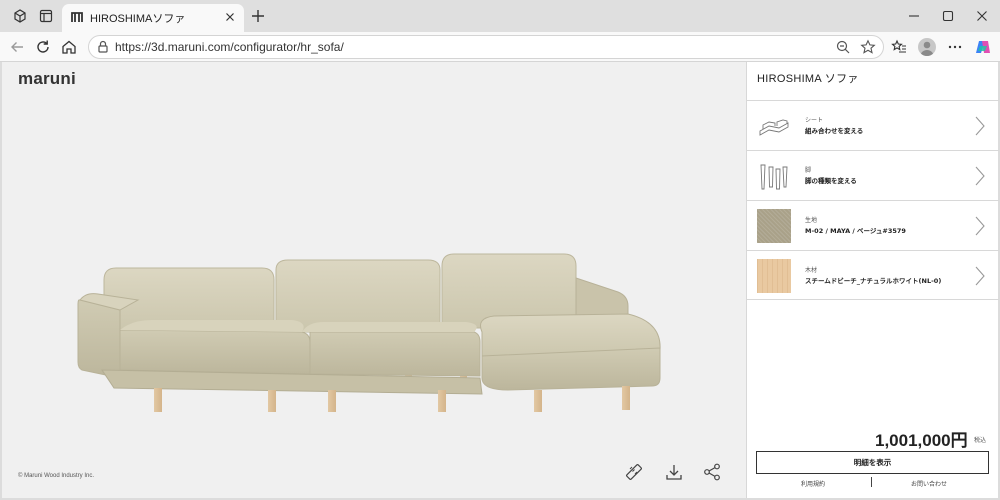 Image resolution: width=1000 pixels, height=500 pixels. What do you see at coordinates (774, 177) in the screenshot?
I see `legs-config-icon` at bounding box center [774, 177].